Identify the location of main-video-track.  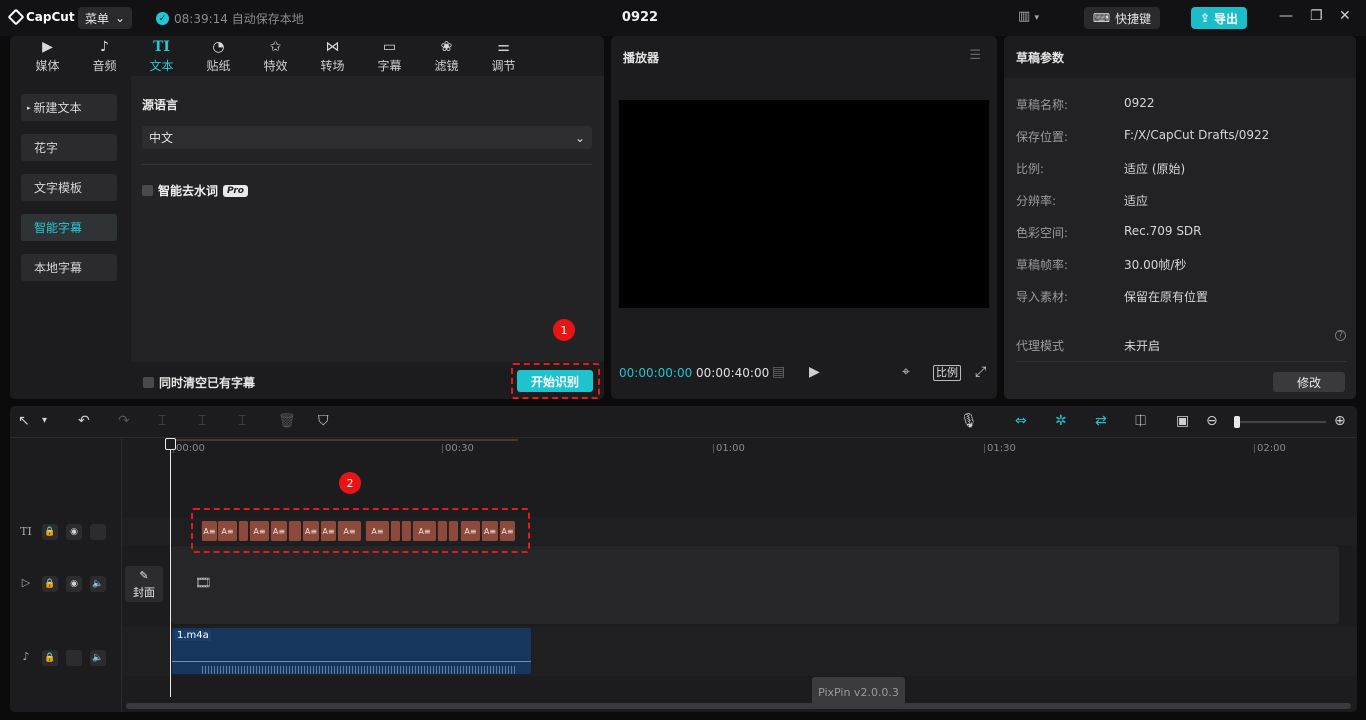
(755, 585).